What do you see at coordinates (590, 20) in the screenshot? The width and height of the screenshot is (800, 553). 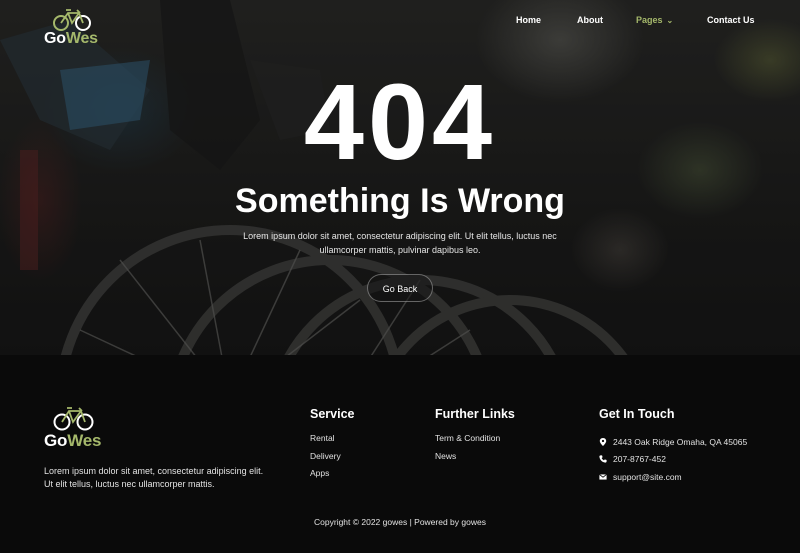 I see `nav-about: About` at bounding box center [590, 20].